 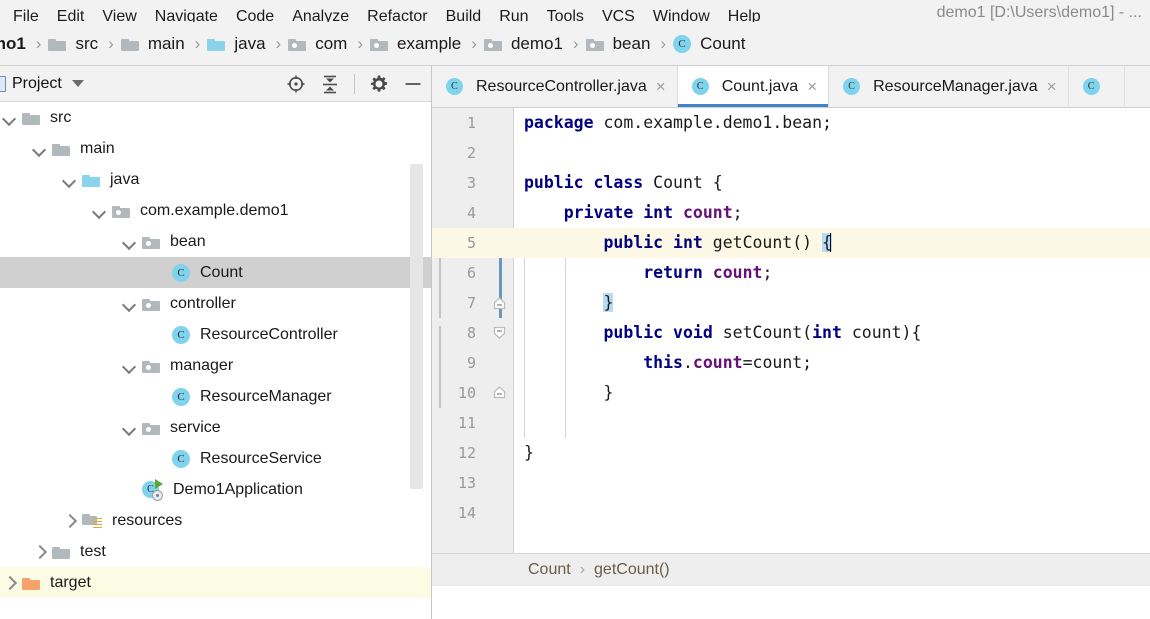 I want to click on project-tree-scrollbar, so click(x=416, y=326).